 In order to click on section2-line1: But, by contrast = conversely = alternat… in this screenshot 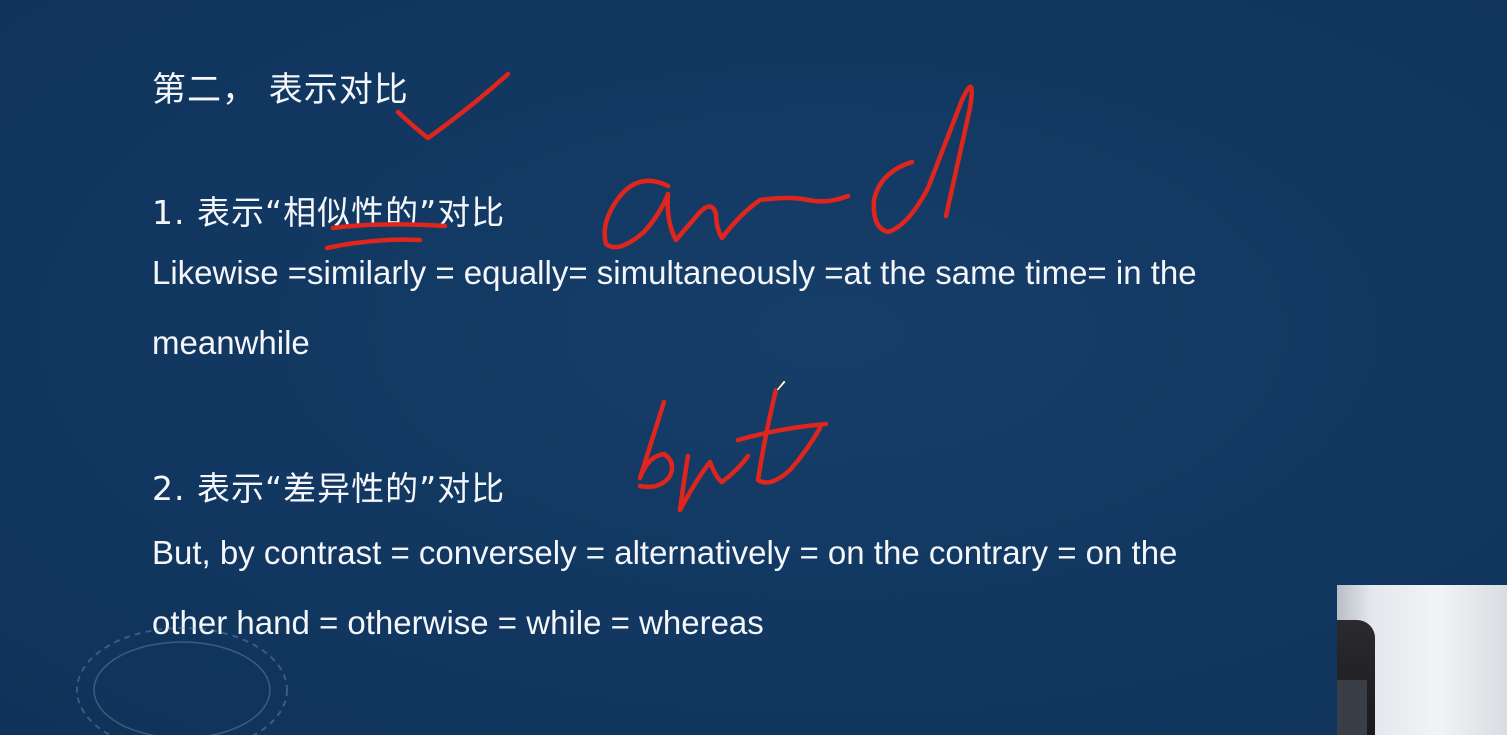, I will do `click(665, 552)`.